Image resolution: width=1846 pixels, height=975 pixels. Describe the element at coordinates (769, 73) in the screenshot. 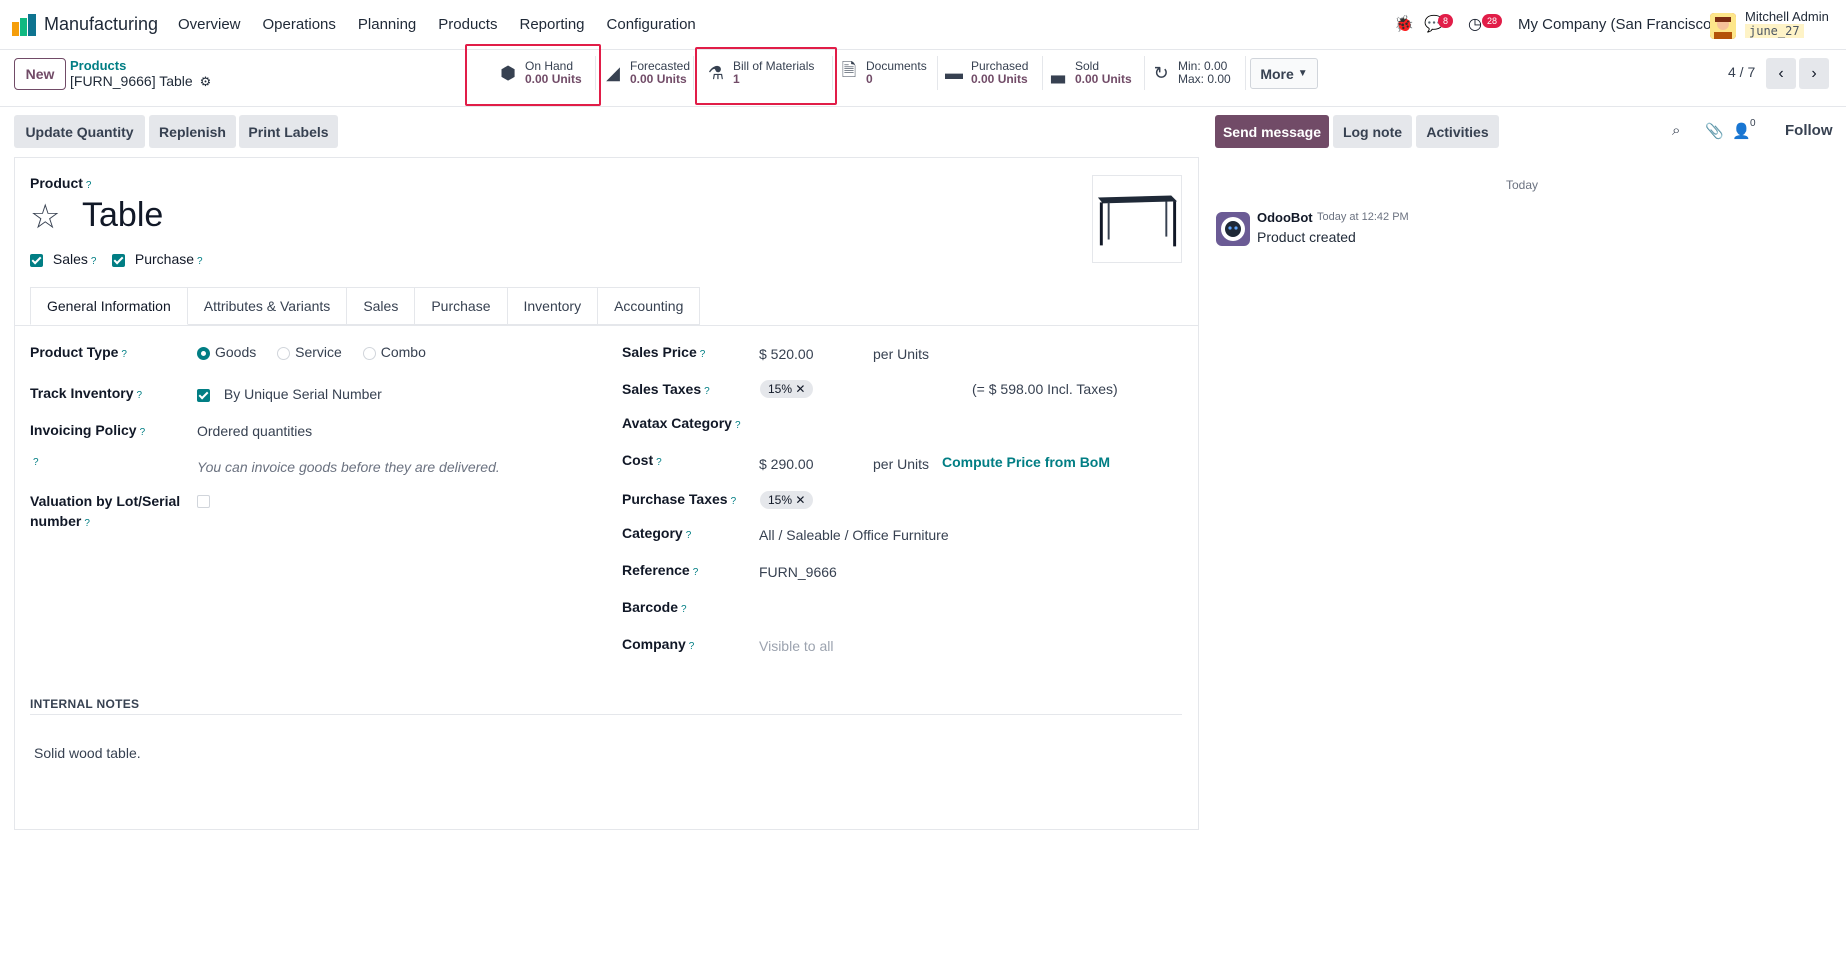

I see `smart-button-bill-of-materials: ⚗ Bill of Materials 1` at that location.